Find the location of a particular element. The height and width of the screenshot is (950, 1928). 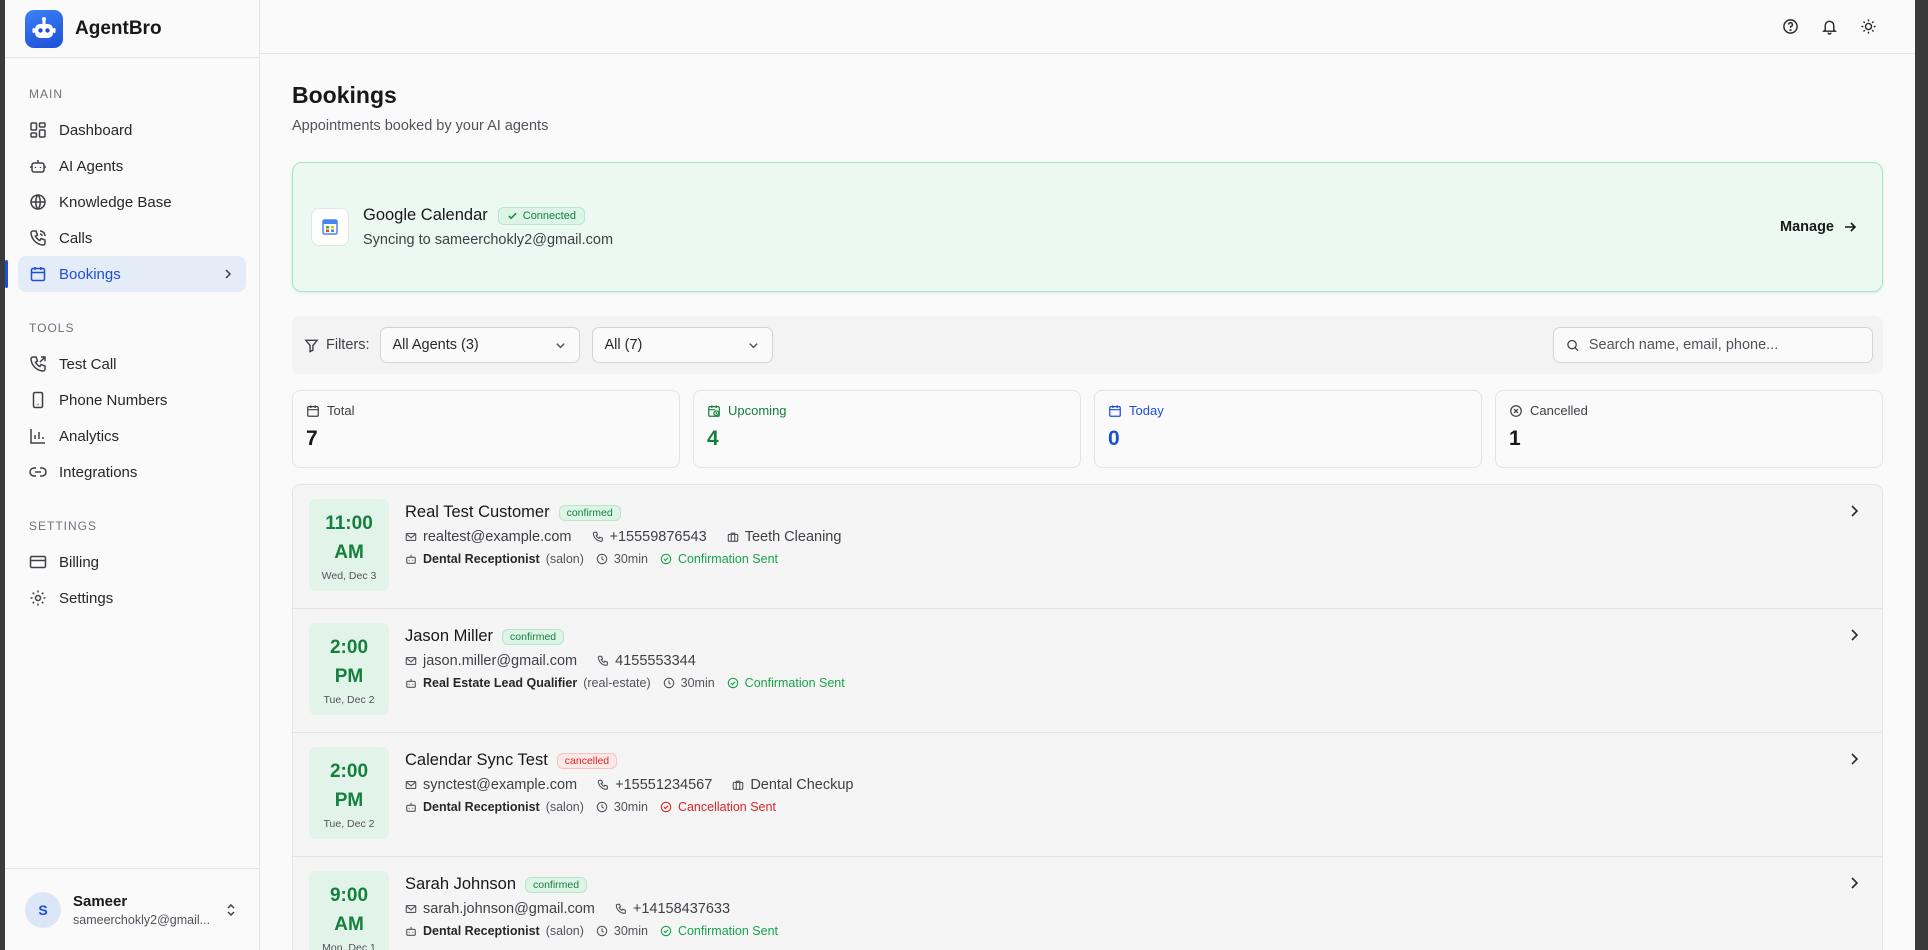

sidebar-item-ai-agents: AI Agents is located at coordinates (132, 166).